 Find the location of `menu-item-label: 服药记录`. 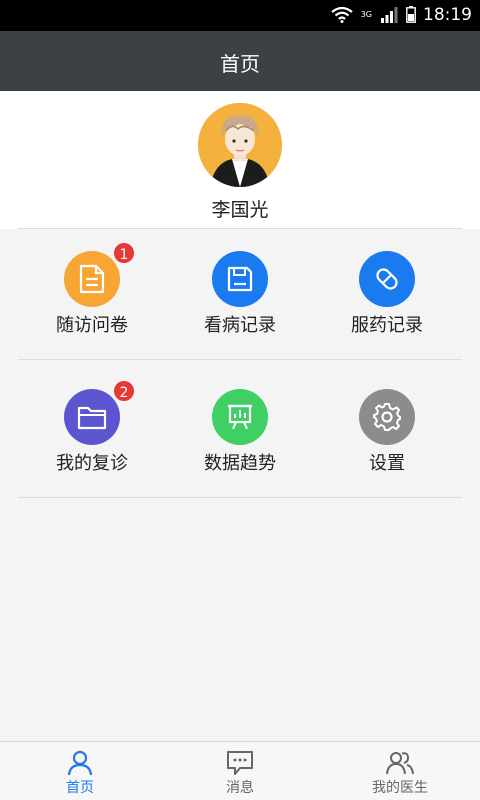

menu-item-label: 服药记录 is located at coordinates (387, 325).